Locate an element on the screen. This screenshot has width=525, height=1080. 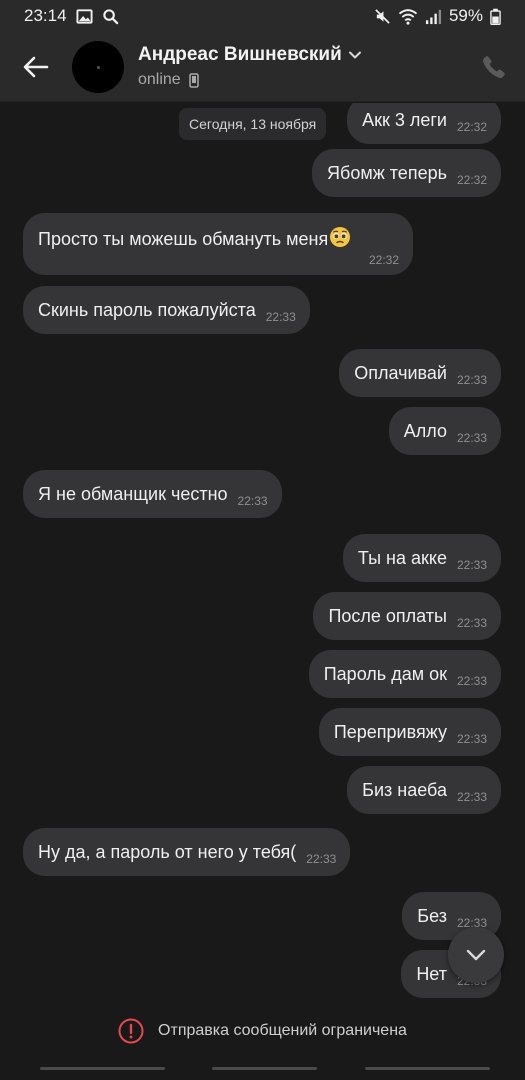
peer-name: Андреас Вишневский is located at coordinates (240, 54).